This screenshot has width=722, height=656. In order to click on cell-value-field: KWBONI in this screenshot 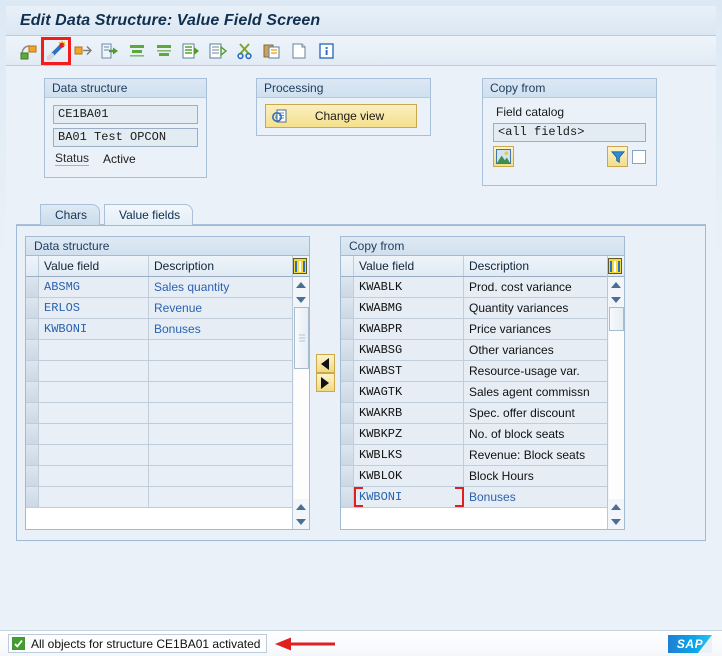, I will do `click(94, 329)`.